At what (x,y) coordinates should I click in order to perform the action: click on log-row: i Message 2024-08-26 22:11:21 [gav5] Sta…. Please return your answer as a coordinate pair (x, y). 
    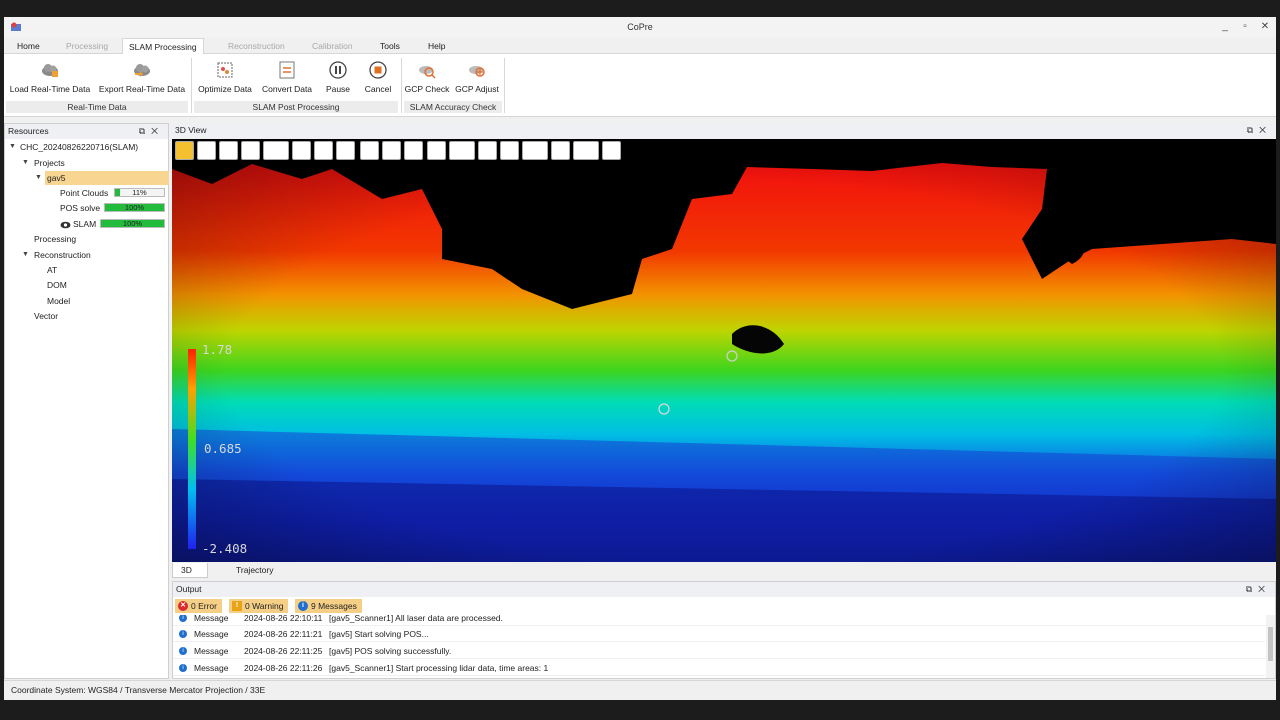
    Looking at the image, I should click on (719, 634).